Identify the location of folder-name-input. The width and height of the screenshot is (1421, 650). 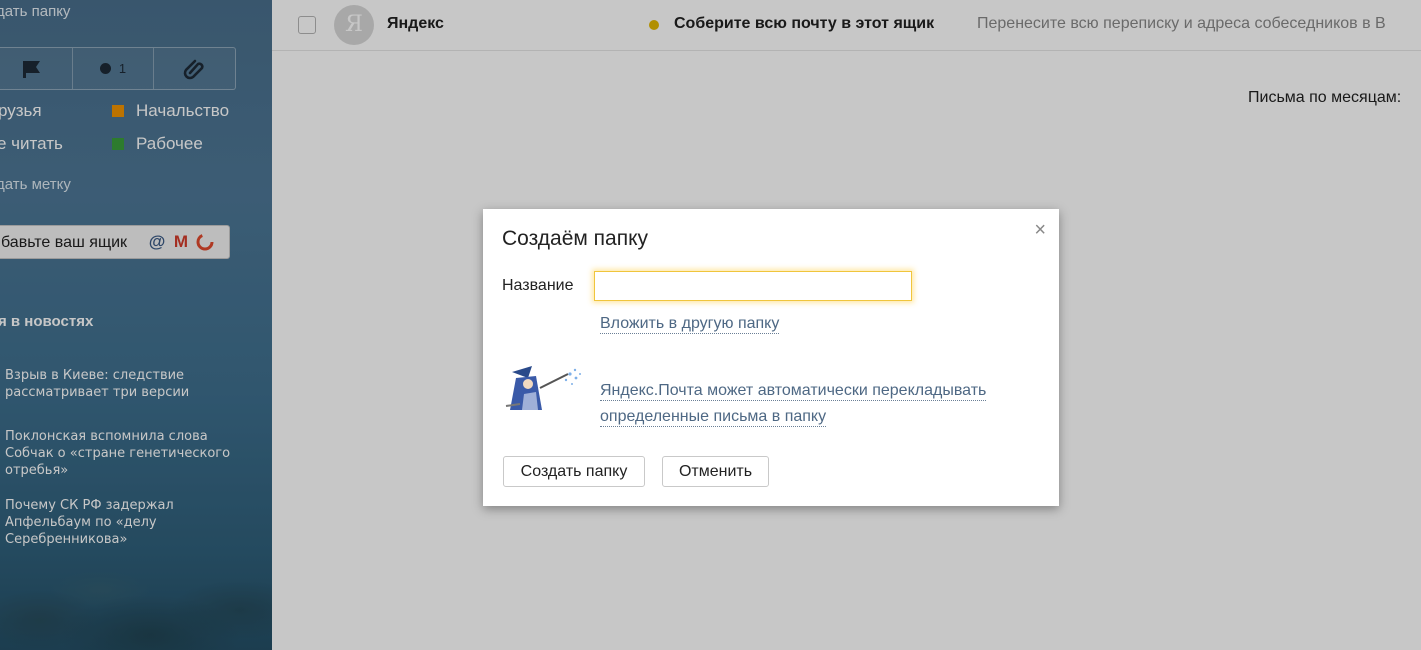
(753, 286).